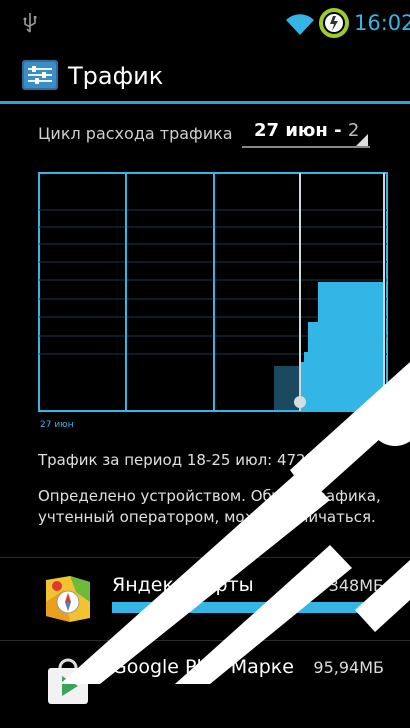 The image size is (410, 728). I want to click on data-usage-app-icon, so click(40, 75).